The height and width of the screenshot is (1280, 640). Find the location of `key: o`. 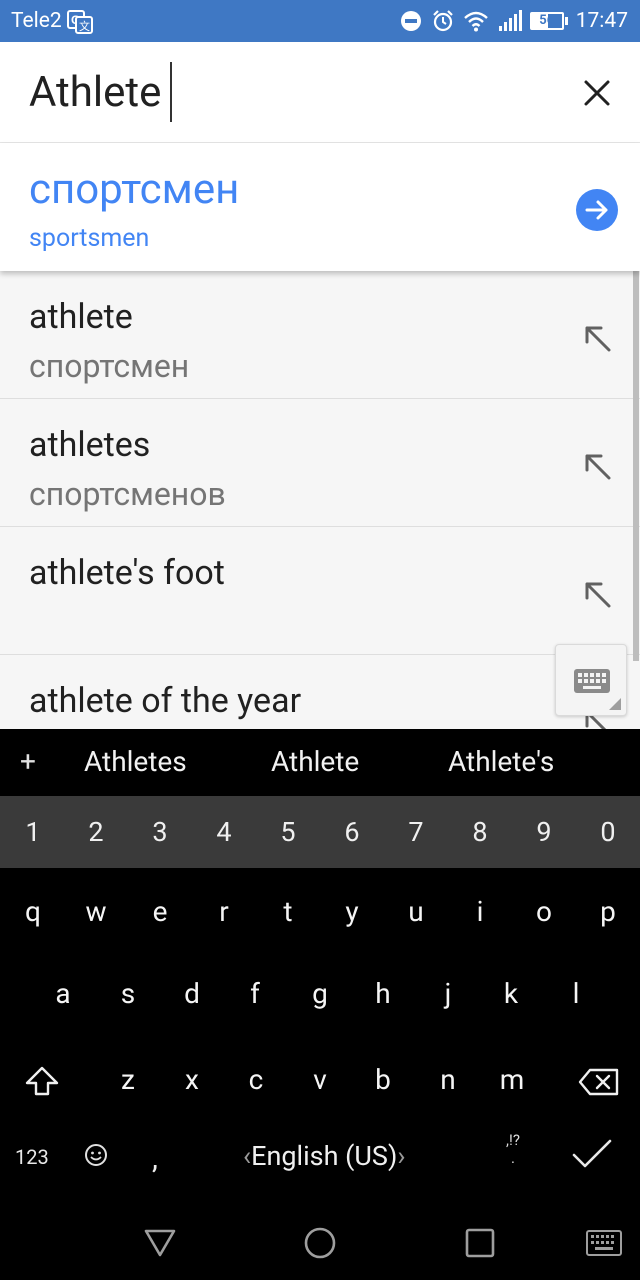

key: o is located at coordinates (544, 911).